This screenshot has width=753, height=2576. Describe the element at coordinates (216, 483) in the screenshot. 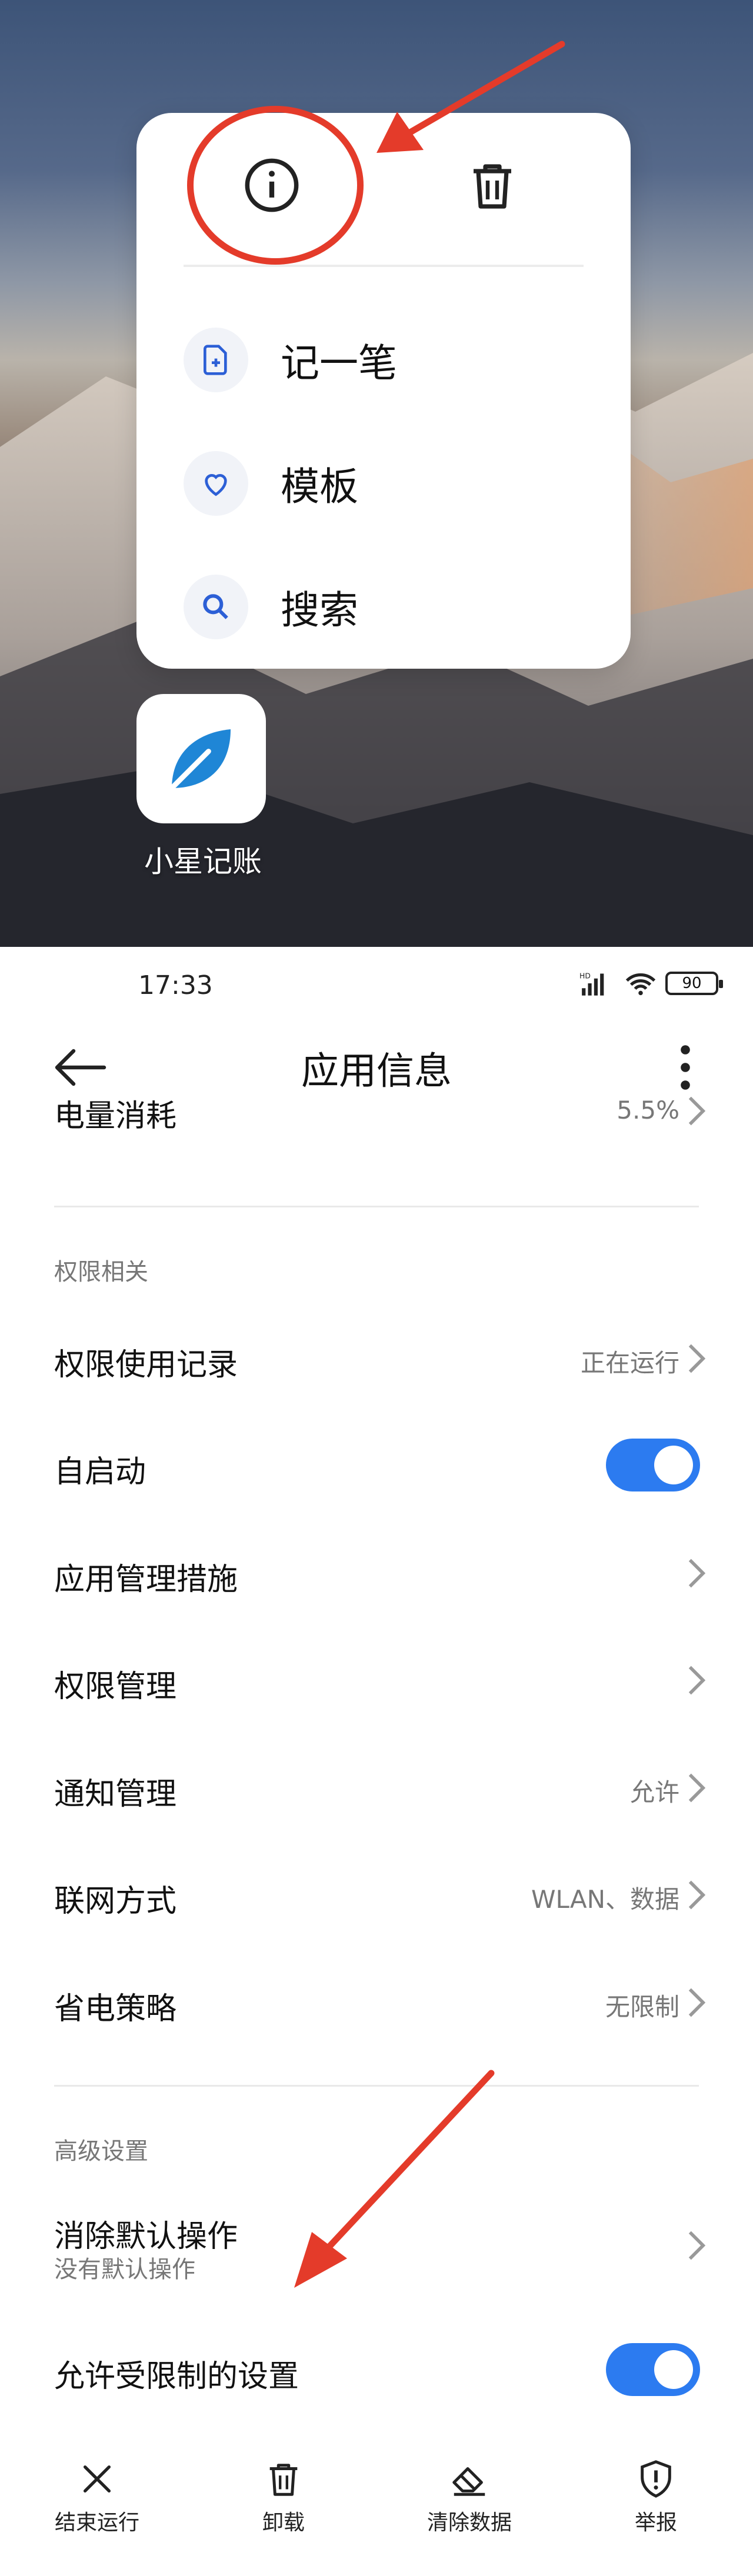

I see `heart-icon` at that location.